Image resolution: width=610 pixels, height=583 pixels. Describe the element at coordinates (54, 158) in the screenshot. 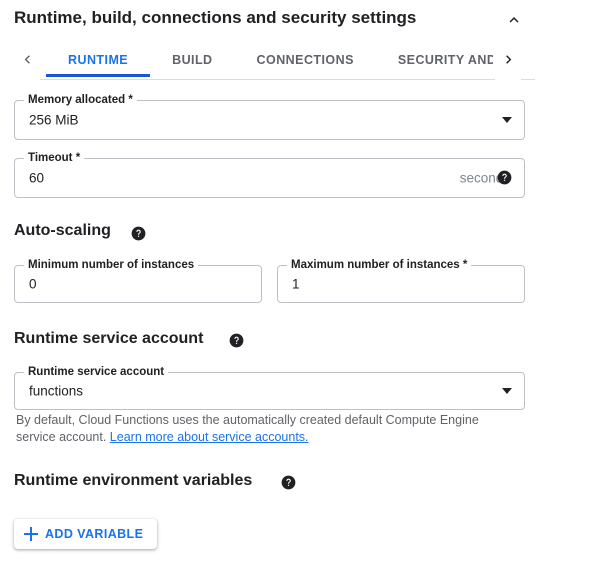

I see `timeout-label: Timeout *` at that location.